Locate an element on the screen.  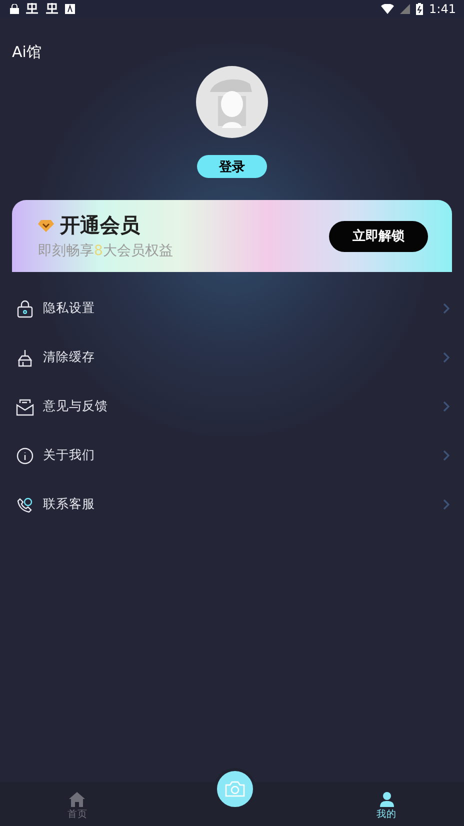
vip-subtitle: 即刻畅享8大会员权益 is located at coordinates (105, 251).